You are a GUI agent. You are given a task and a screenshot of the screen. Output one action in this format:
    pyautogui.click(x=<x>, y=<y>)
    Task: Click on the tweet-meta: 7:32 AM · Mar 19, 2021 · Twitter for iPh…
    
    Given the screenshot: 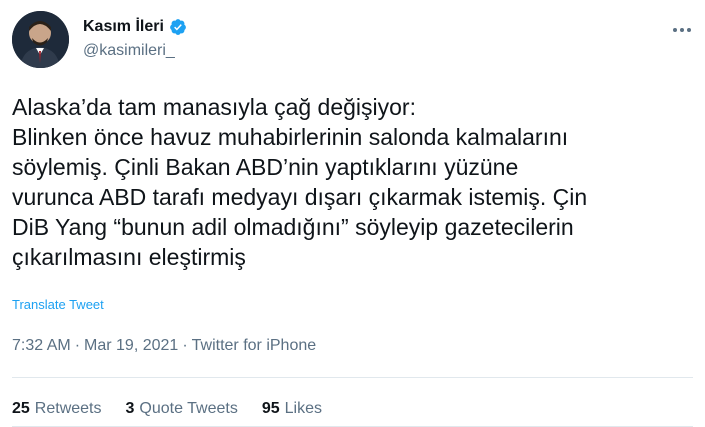 What is the action you would take?
    pyautogui.click(x=164, y=346)
    